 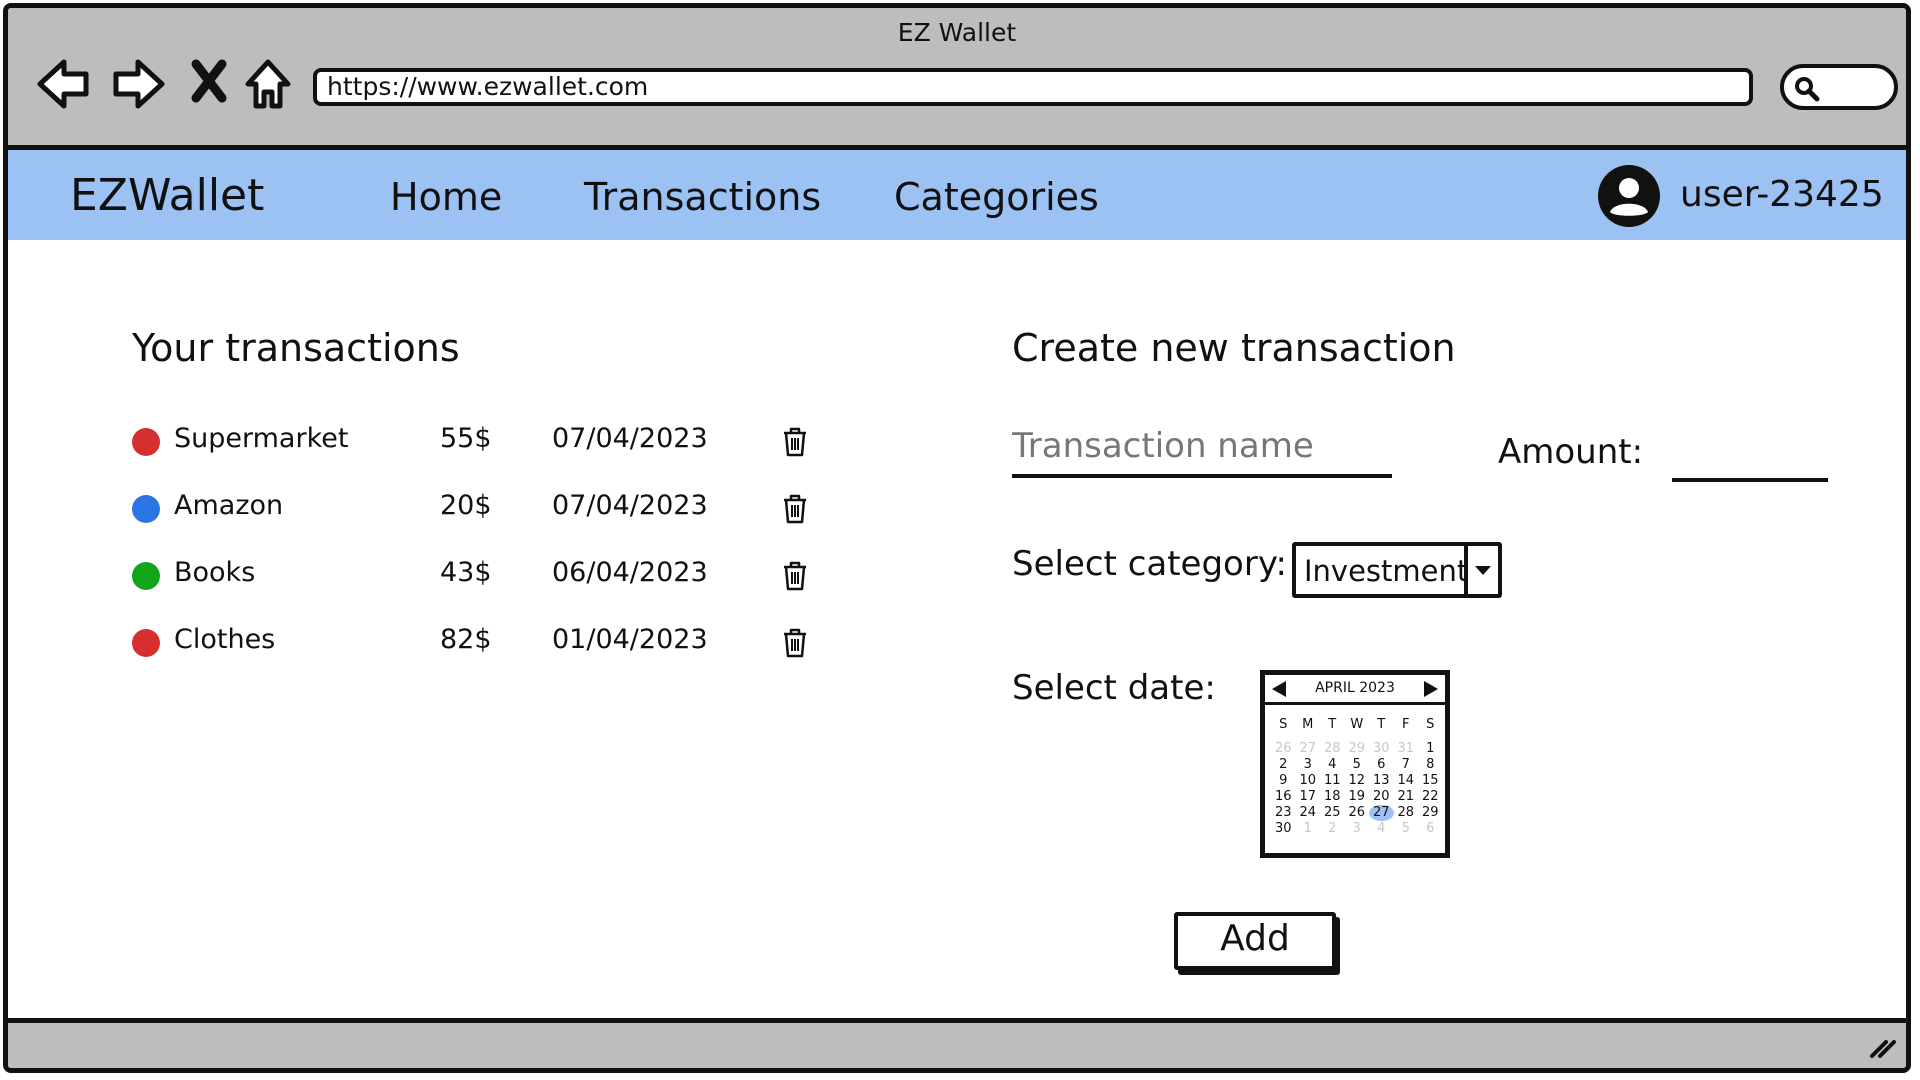 What do you see at coordinates (1149, 564) in the screenshot?
I see `category-label: Select category:` at bounding box center [1149, 564].